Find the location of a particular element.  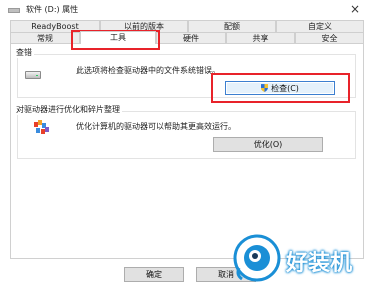

tab-security: 安全 is located at coordinates (329, 37).